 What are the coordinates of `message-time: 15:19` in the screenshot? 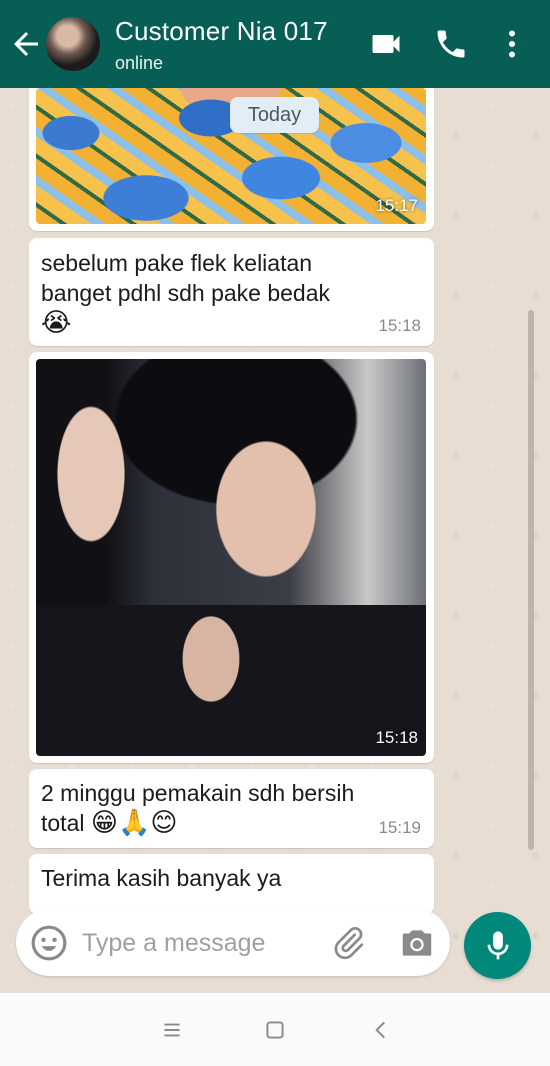 It's located at (399, 827).